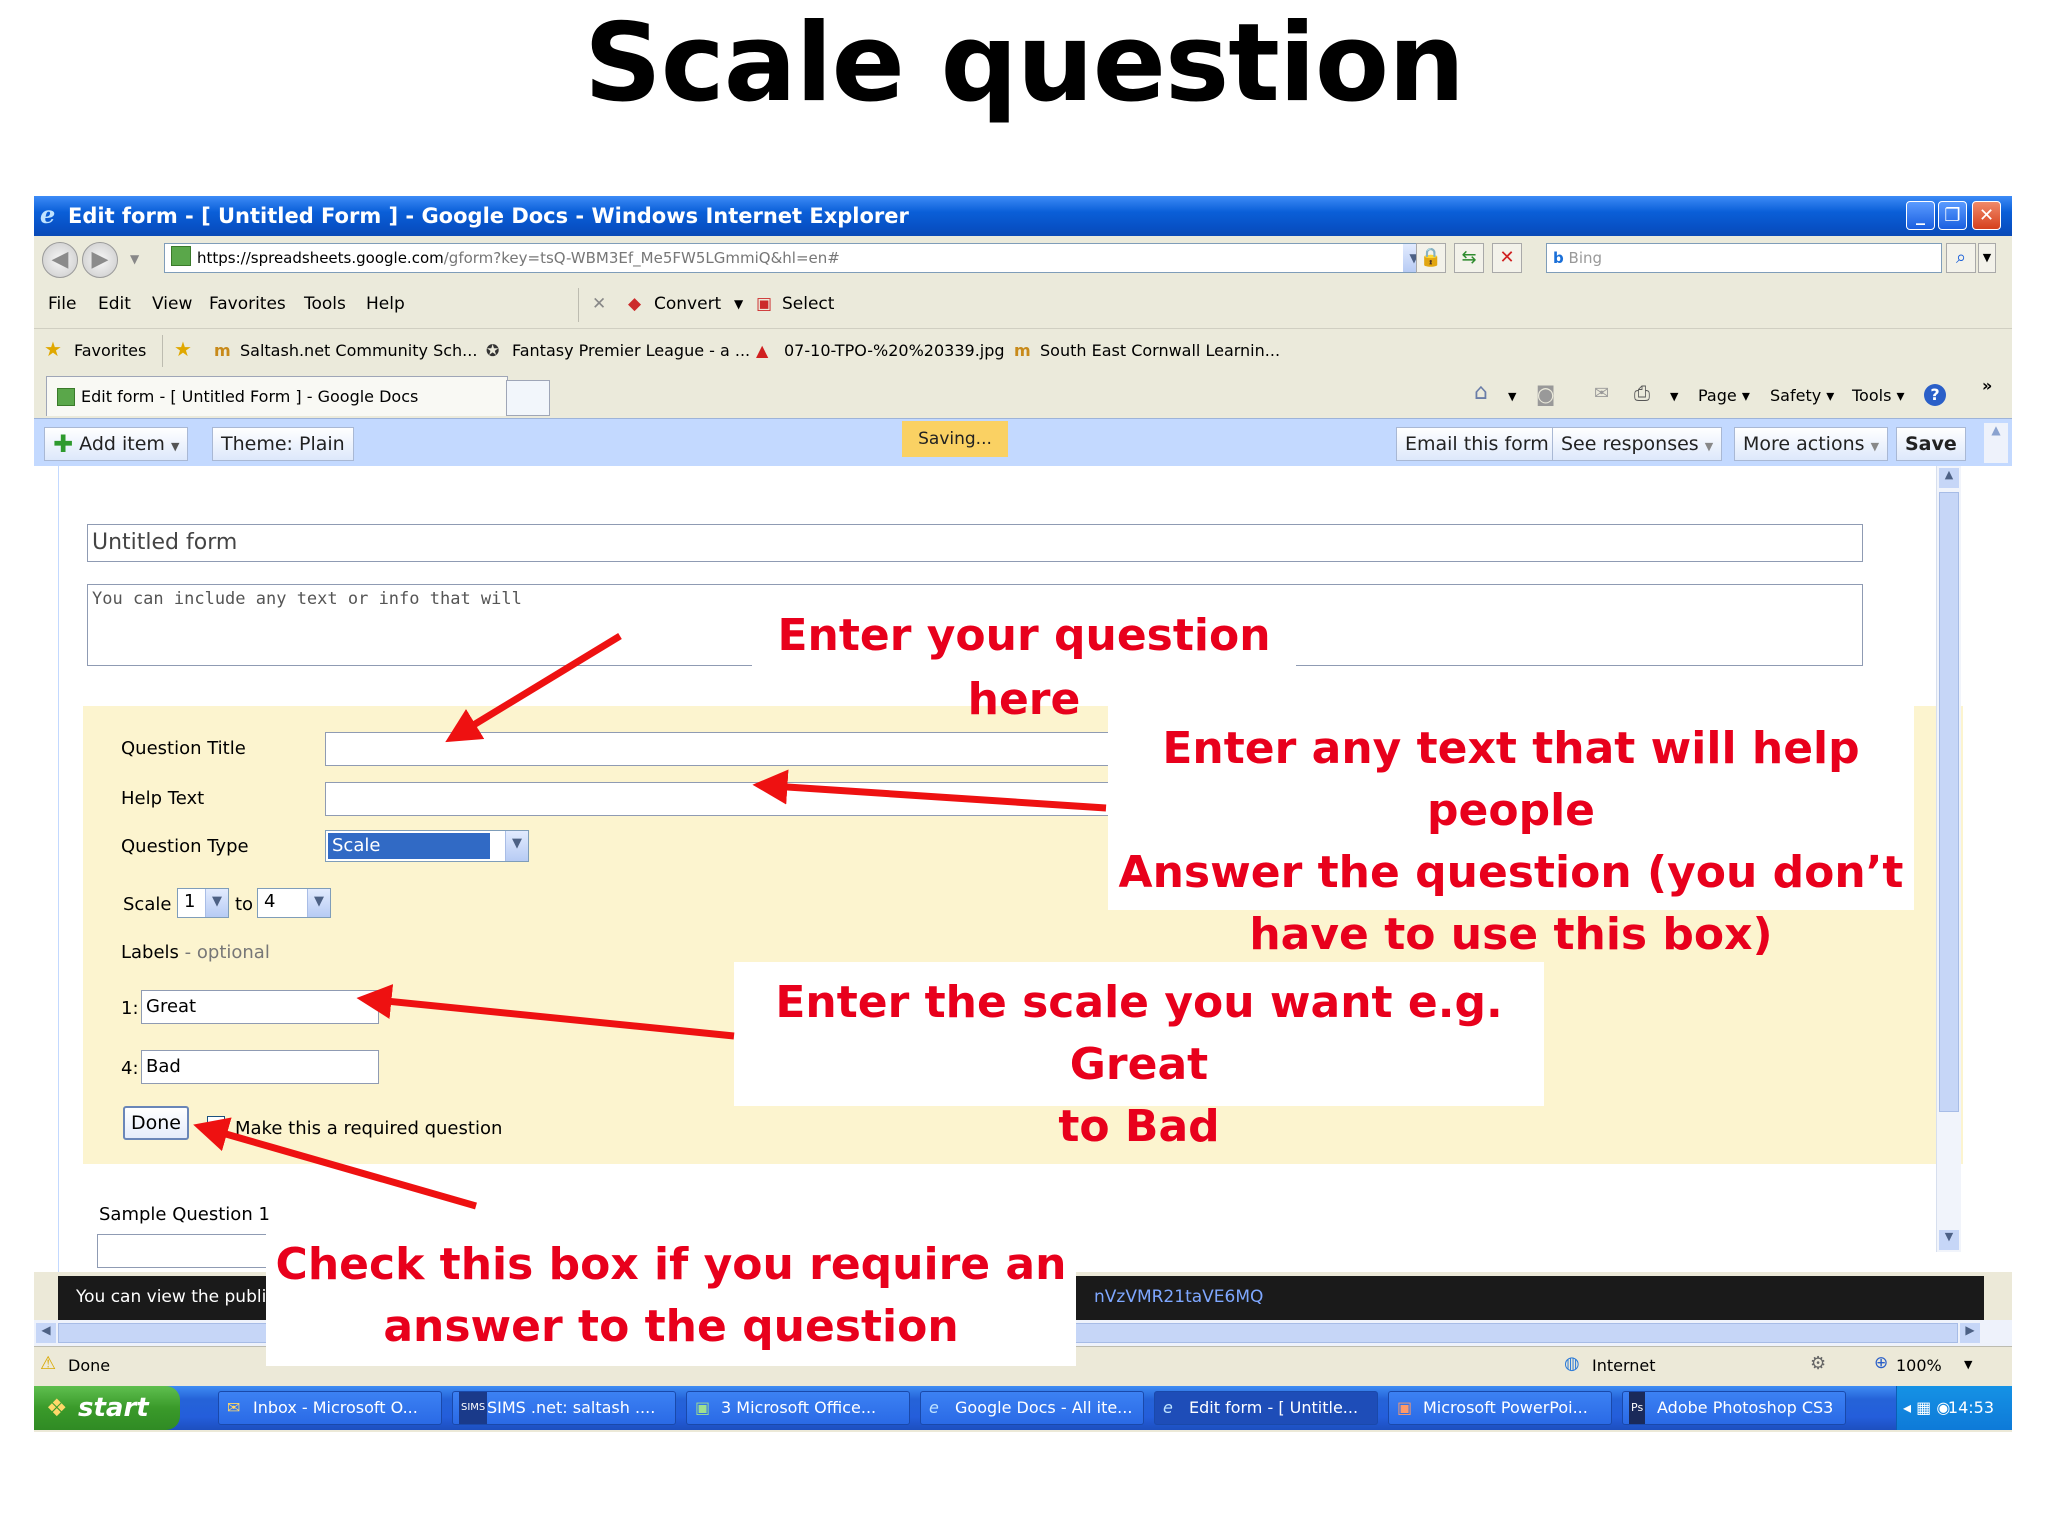  Describe the element at coordinates (1405, 1407) in the screenshot. I see `powerpoint-icon: ▣` at that location.